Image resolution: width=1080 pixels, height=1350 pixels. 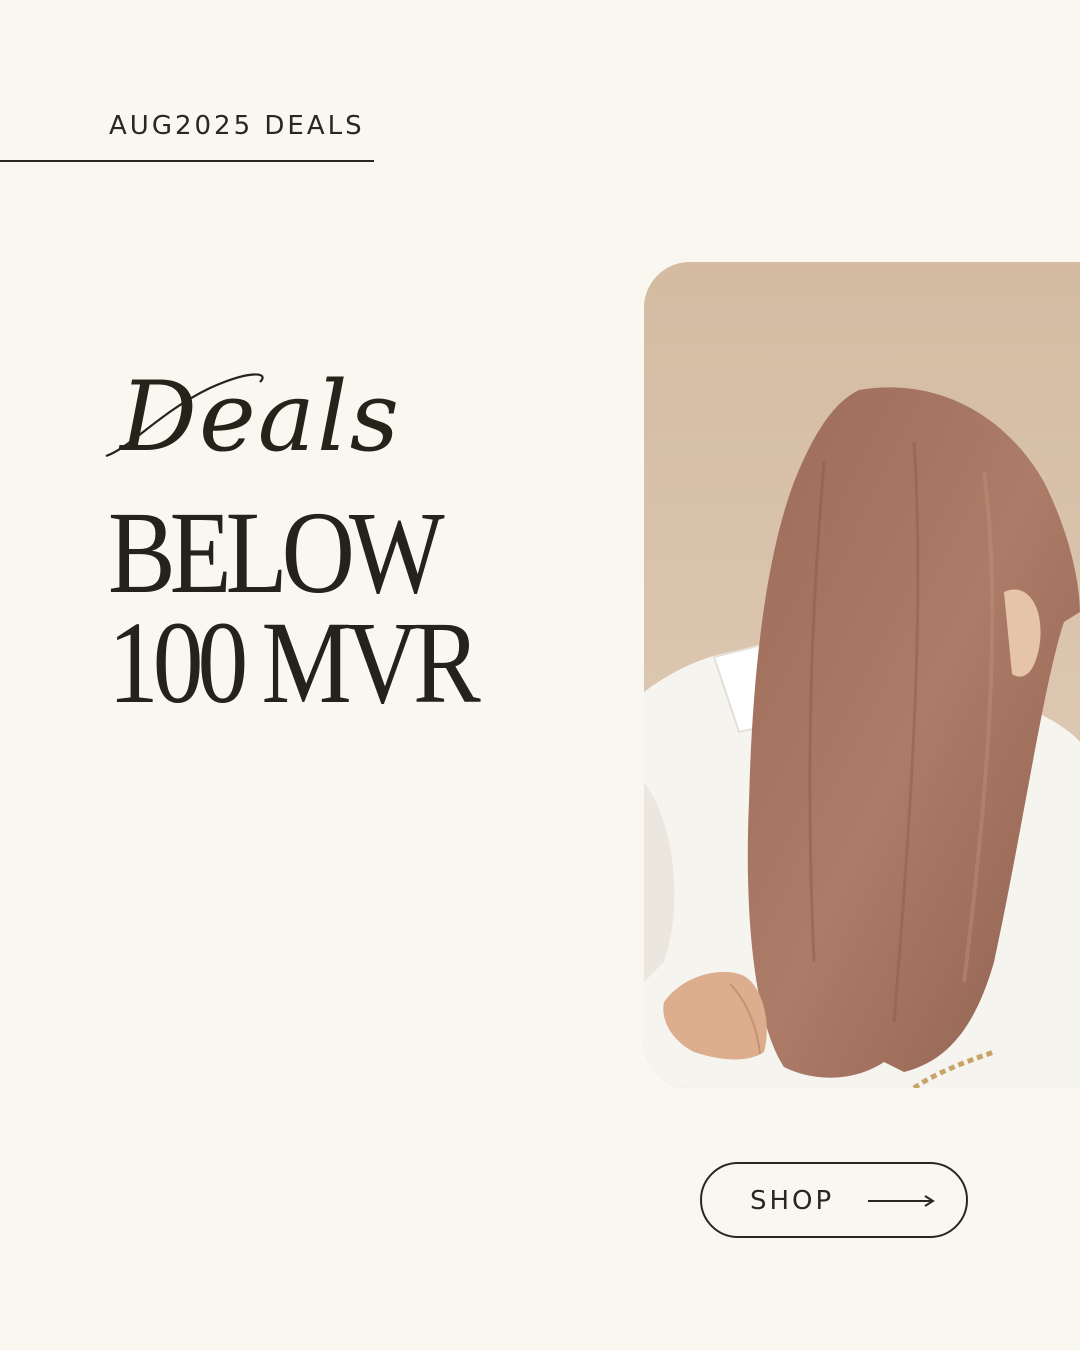 What do you see at coordinates (276, 552) in the screenshot?
I see `headline-line-1: BELOW` at bounding box center [276, 552].